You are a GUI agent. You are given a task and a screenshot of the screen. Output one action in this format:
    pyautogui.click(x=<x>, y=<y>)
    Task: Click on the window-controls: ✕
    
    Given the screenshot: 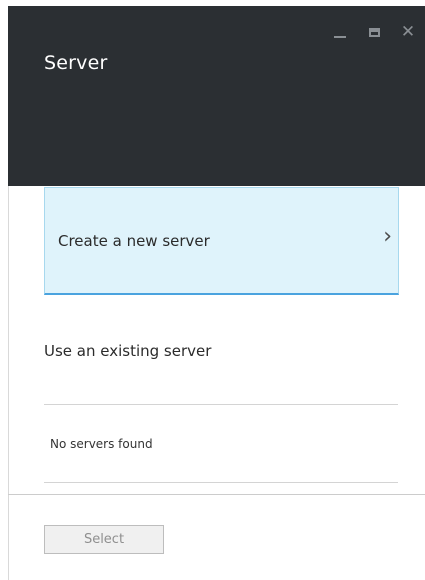 What is the action you would take?
    pyautogui.click(x=374, y=32)
    